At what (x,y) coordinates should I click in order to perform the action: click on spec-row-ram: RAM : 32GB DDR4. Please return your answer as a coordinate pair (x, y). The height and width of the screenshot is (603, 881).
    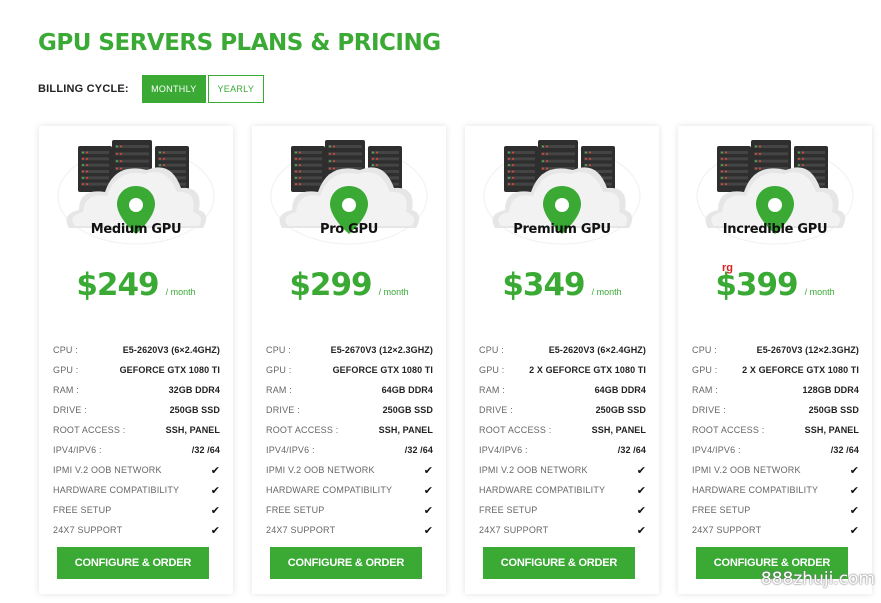
    Looking at the image, I should click on (136, 390).